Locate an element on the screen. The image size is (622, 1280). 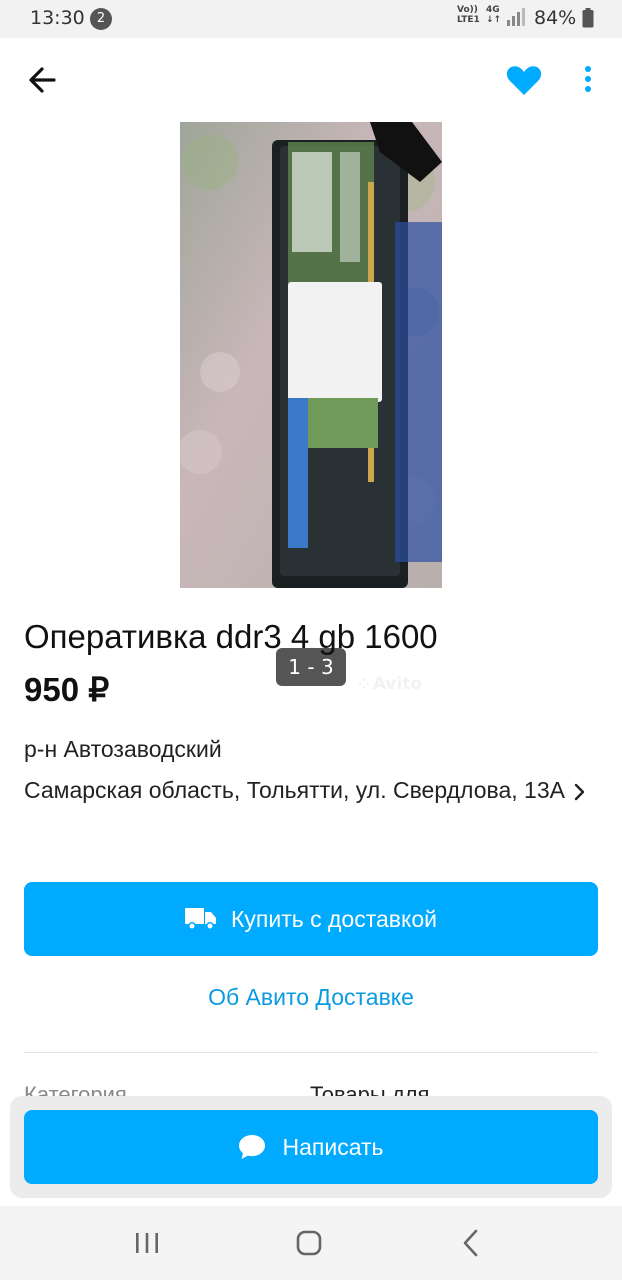
more-options-button is located at coordinates (588, 80).